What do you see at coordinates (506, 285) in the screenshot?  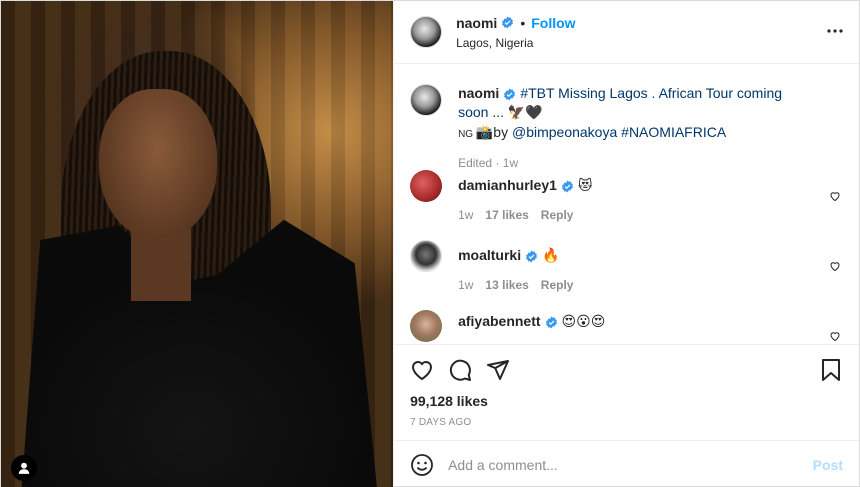 I see `comment-likes: 13 likes` at bounding box center [506, 285].